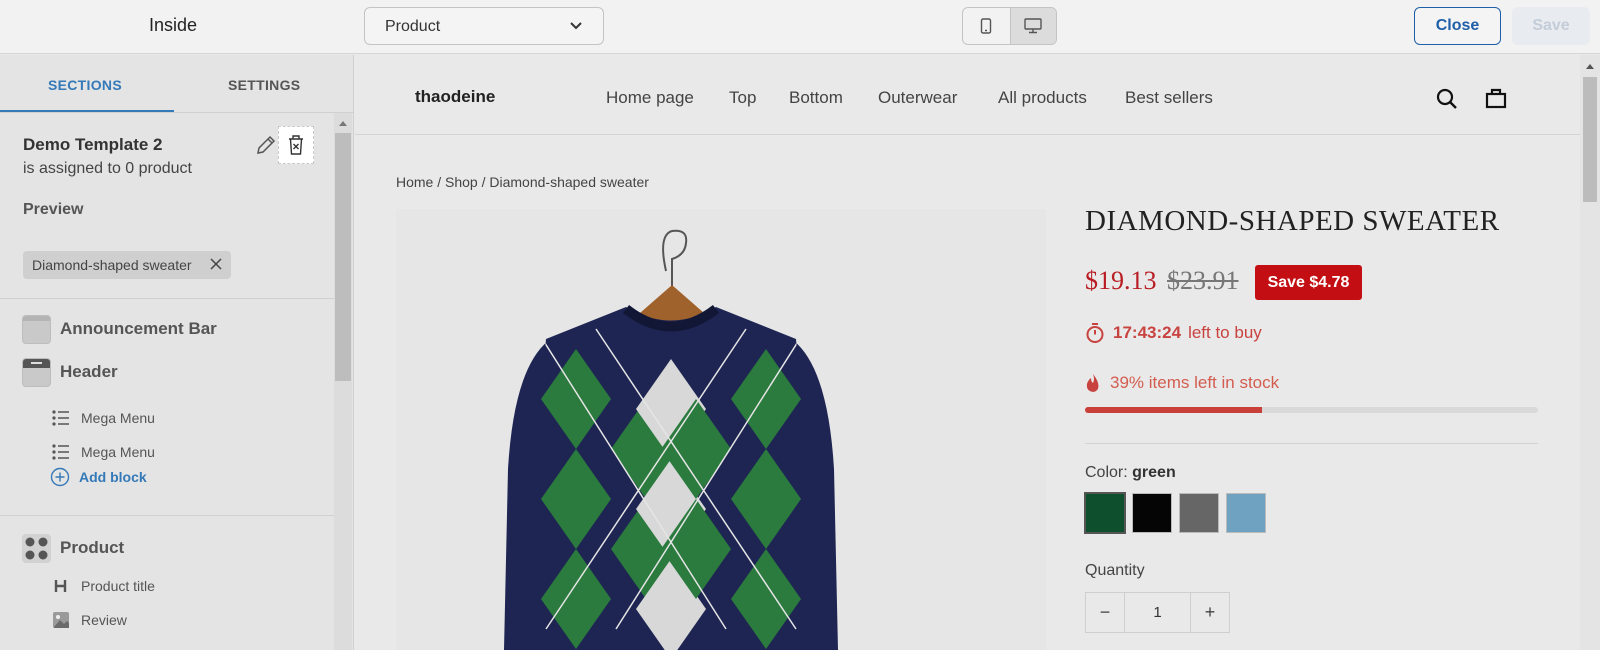 The image size is (1600, 650). I want to click on section-label: Product, so click(92, 547).